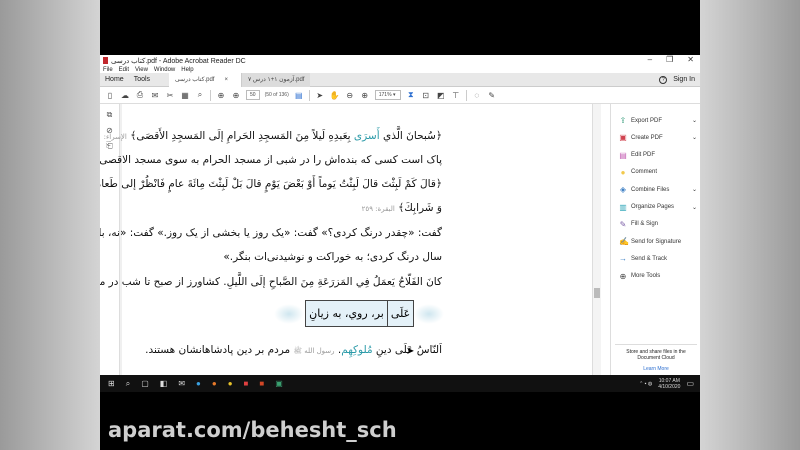 The width and height of the screenshot is (800, 450). Describe the element at coordinates (145, 383) in the screenshot. I see `task-view-icon: ▢` at that location.